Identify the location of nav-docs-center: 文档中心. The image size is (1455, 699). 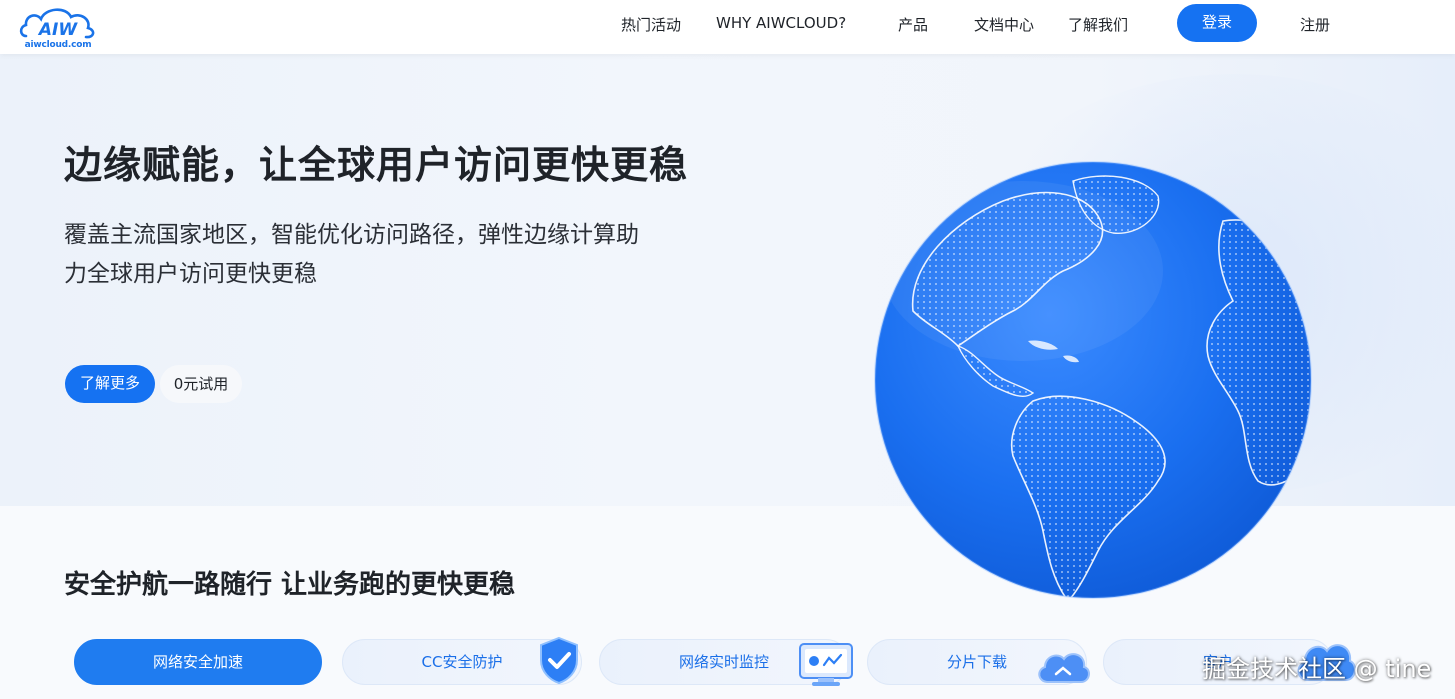
(1004, 24).